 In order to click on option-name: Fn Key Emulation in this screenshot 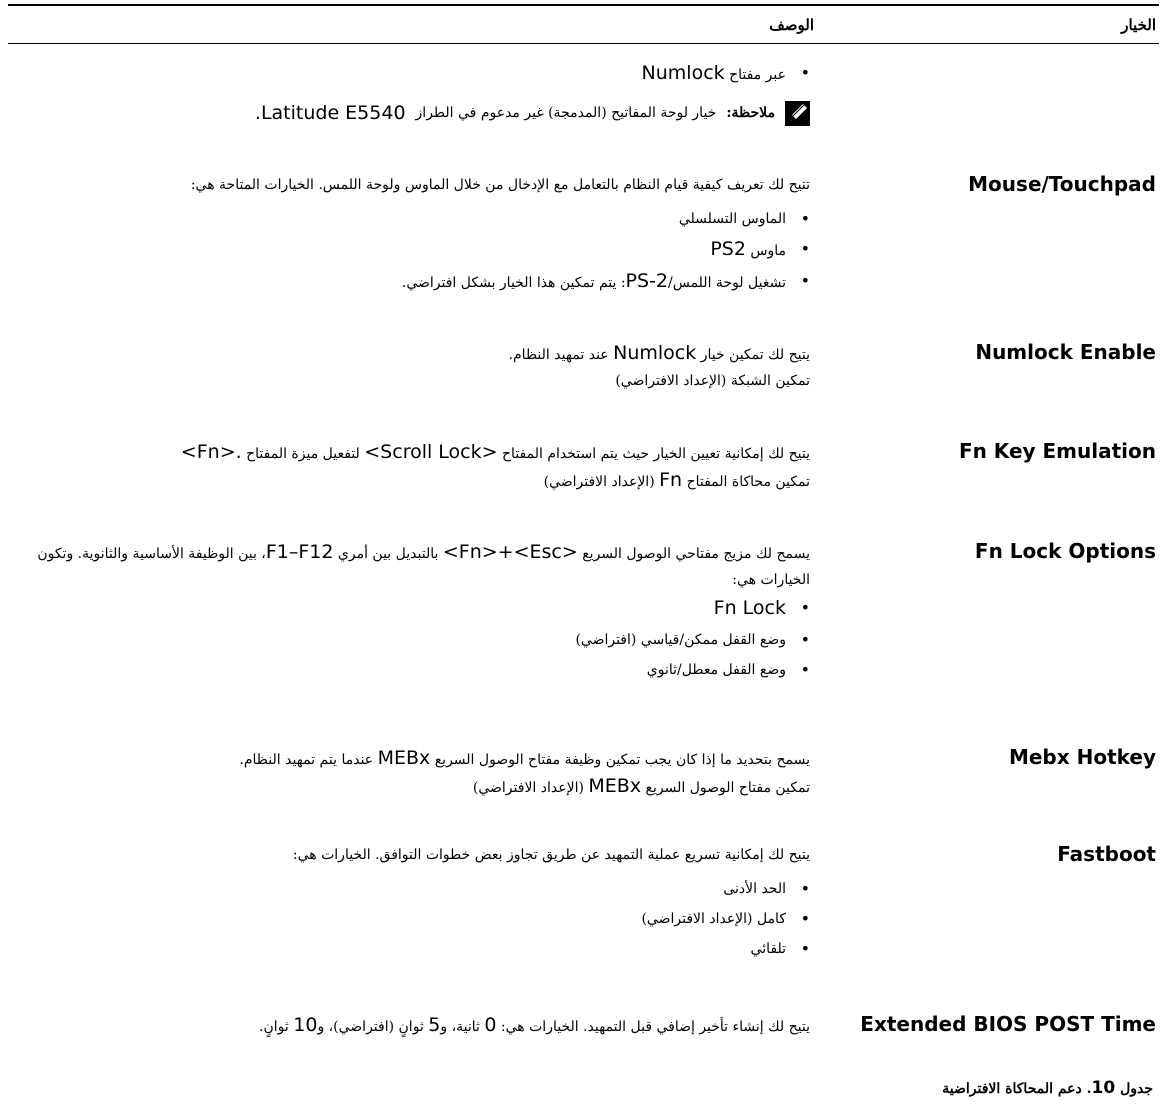, I will do `click(1057, 451)`.